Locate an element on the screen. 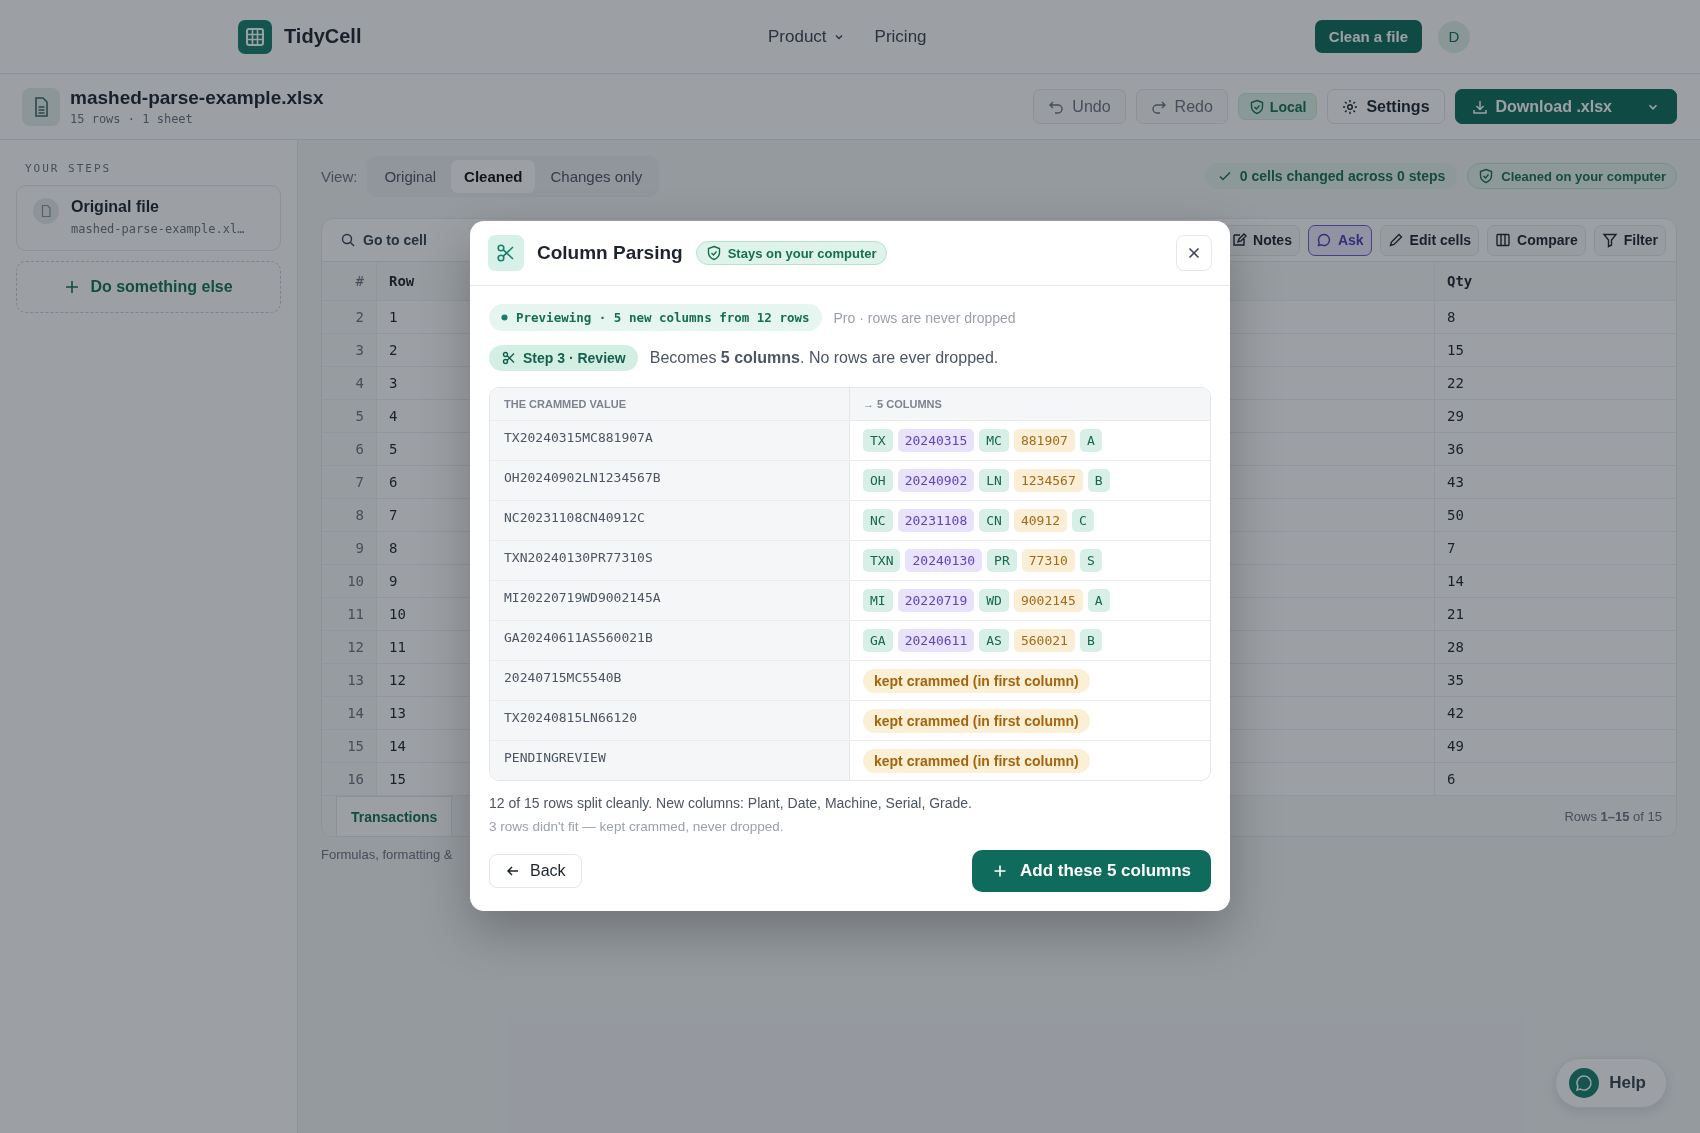 This screenshot has height=1133, width=1700. file-meta: 15 rows · 1 sheet is located at coordinates (132, 119).